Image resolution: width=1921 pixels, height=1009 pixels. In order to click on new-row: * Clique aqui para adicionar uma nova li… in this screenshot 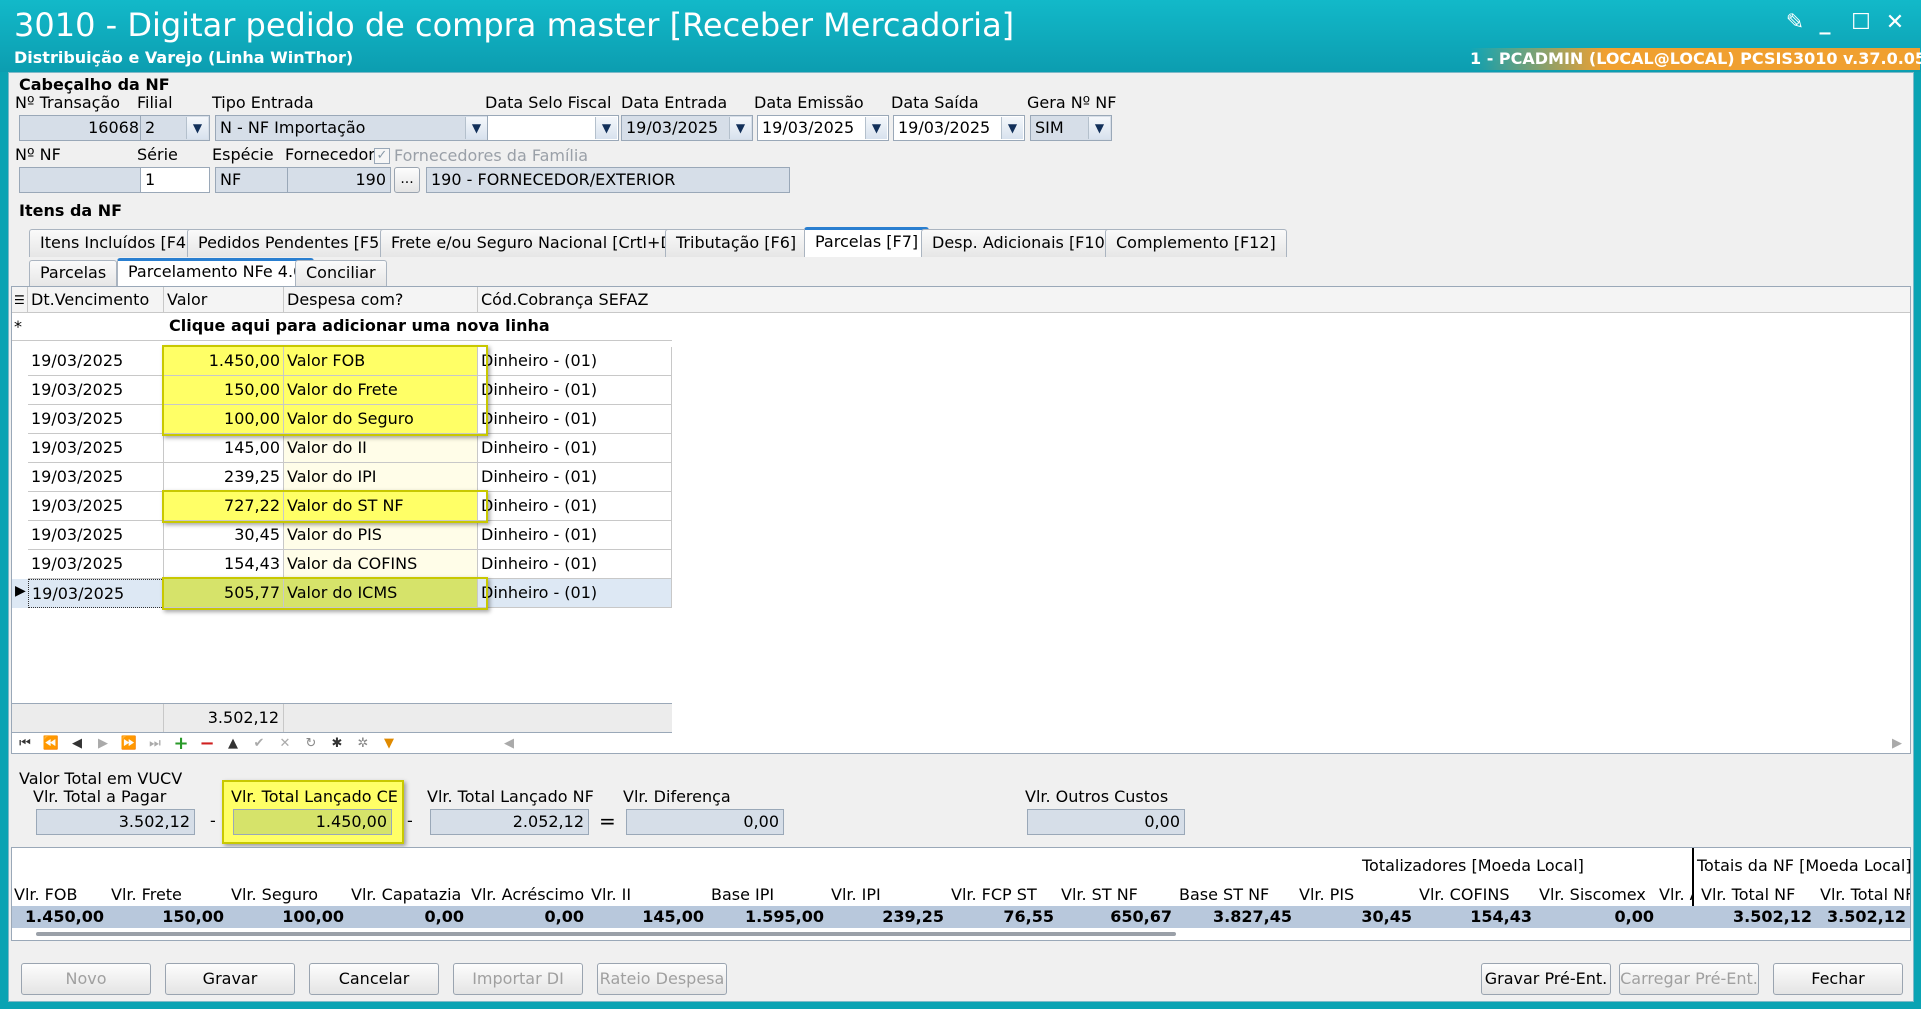, I will do `click(342, 327)`.